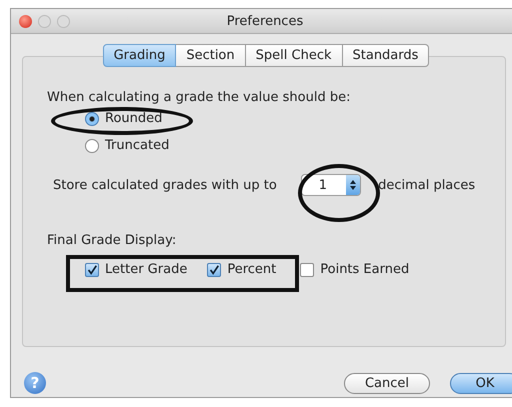 The height and width of the screenshot is (407, 512). Describe the element at coordinates (265, 21) in the screenshot. I see `window-title: Preferences` at that location.